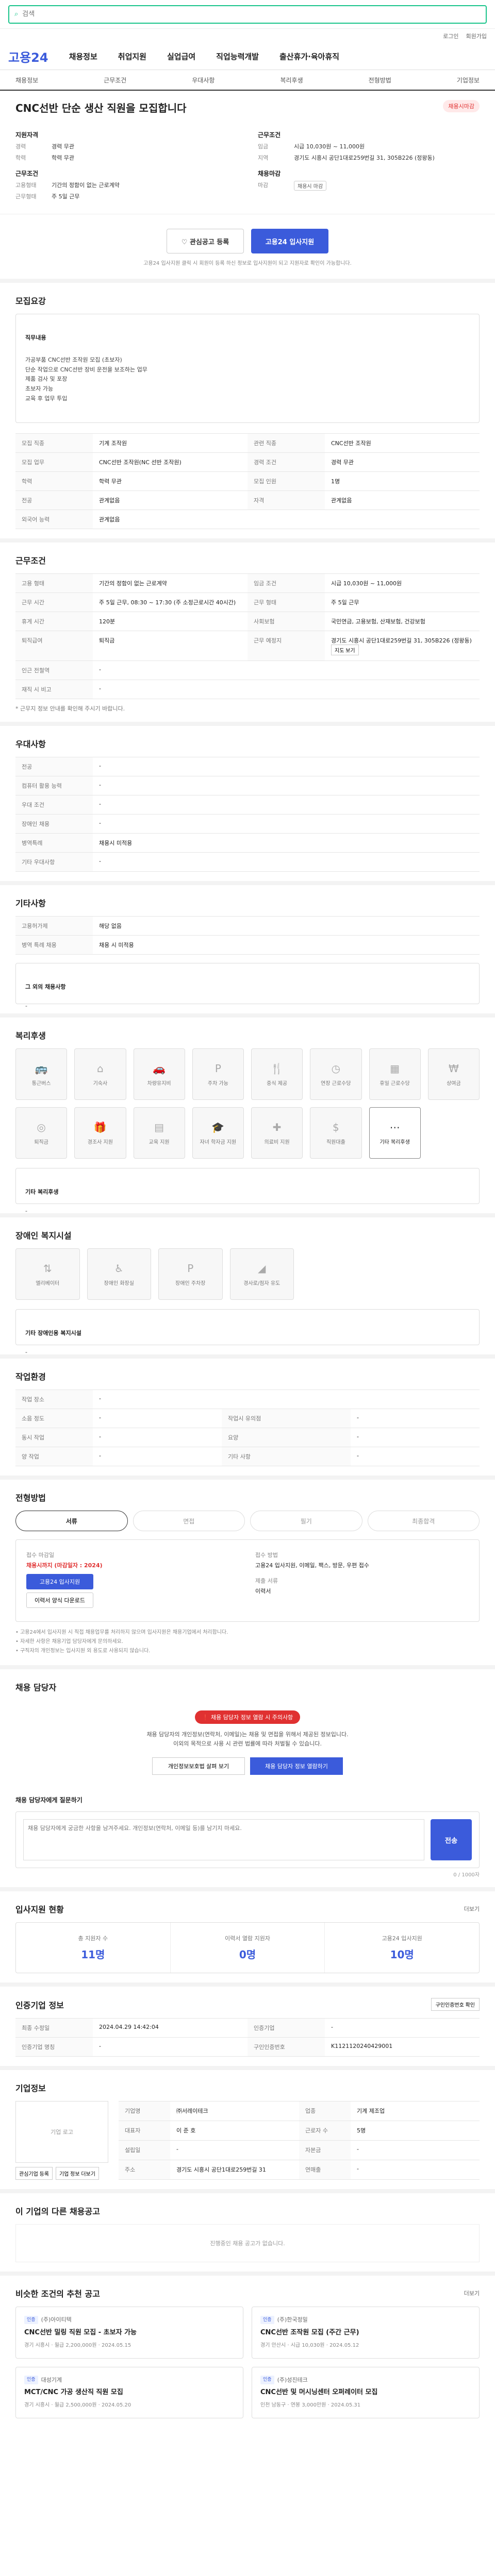 The image size is (495, 2576). What do you see at coordinates (345, 650) in the screenshot?
I see `map-button: 지도 보기` at bounding box center [345, 650].